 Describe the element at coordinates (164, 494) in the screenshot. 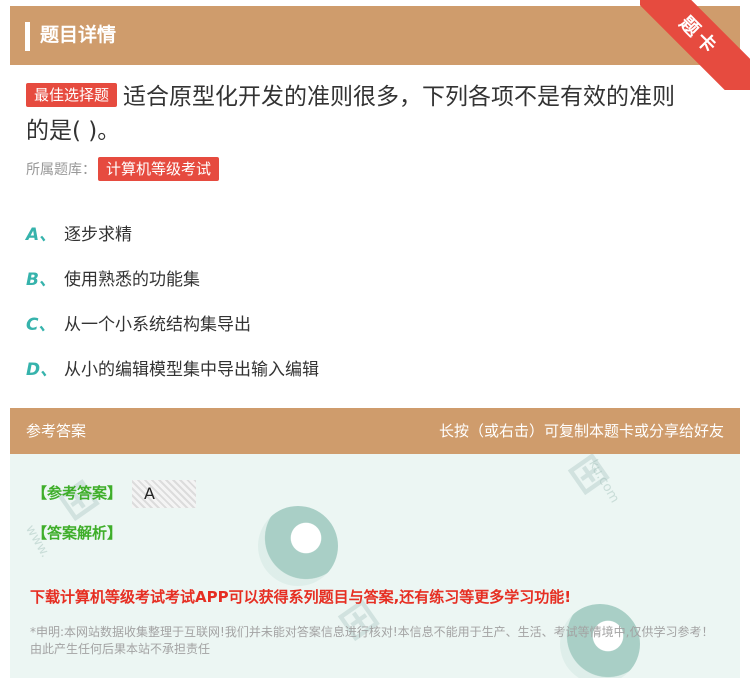

I see `reference-answer-value: A` at that location.